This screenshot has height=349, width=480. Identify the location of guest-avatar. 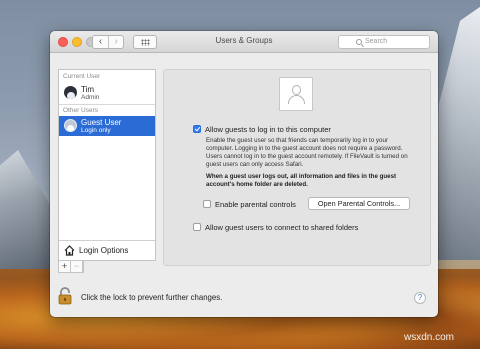
(70, 125).